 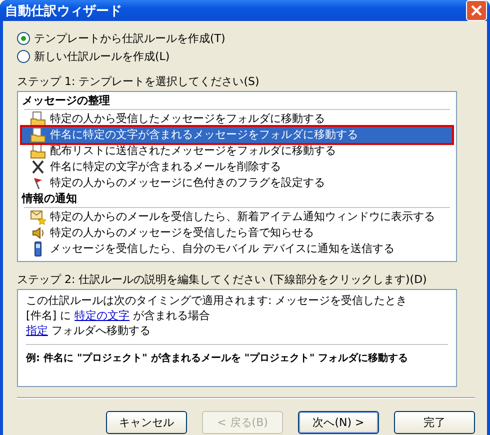 What do you see at coordinates (38, 217) in the screenshot?
I see `envelope-star-icon` at bounding box center [38, 217].